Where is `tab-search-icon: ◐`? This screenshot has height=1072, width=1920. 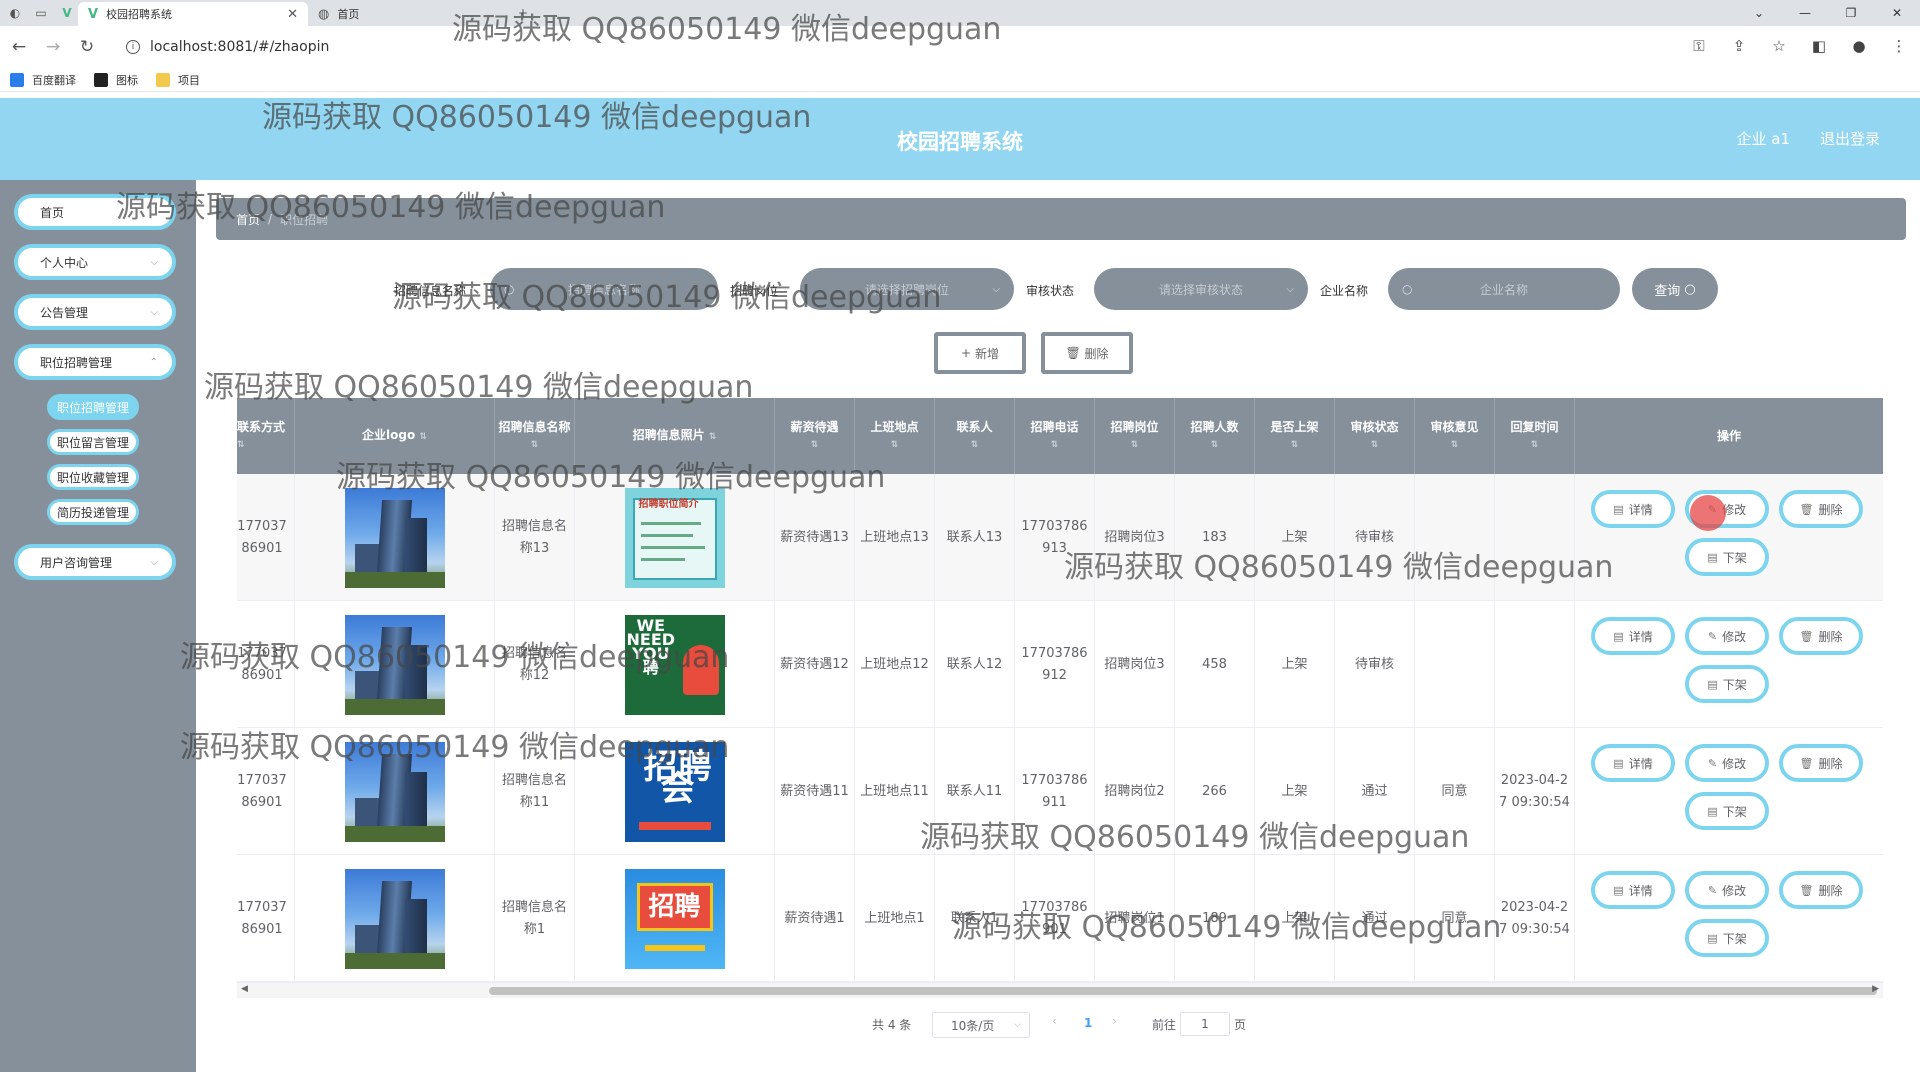 tab-search-icon: ◐ is located at coordinates (15, 13).